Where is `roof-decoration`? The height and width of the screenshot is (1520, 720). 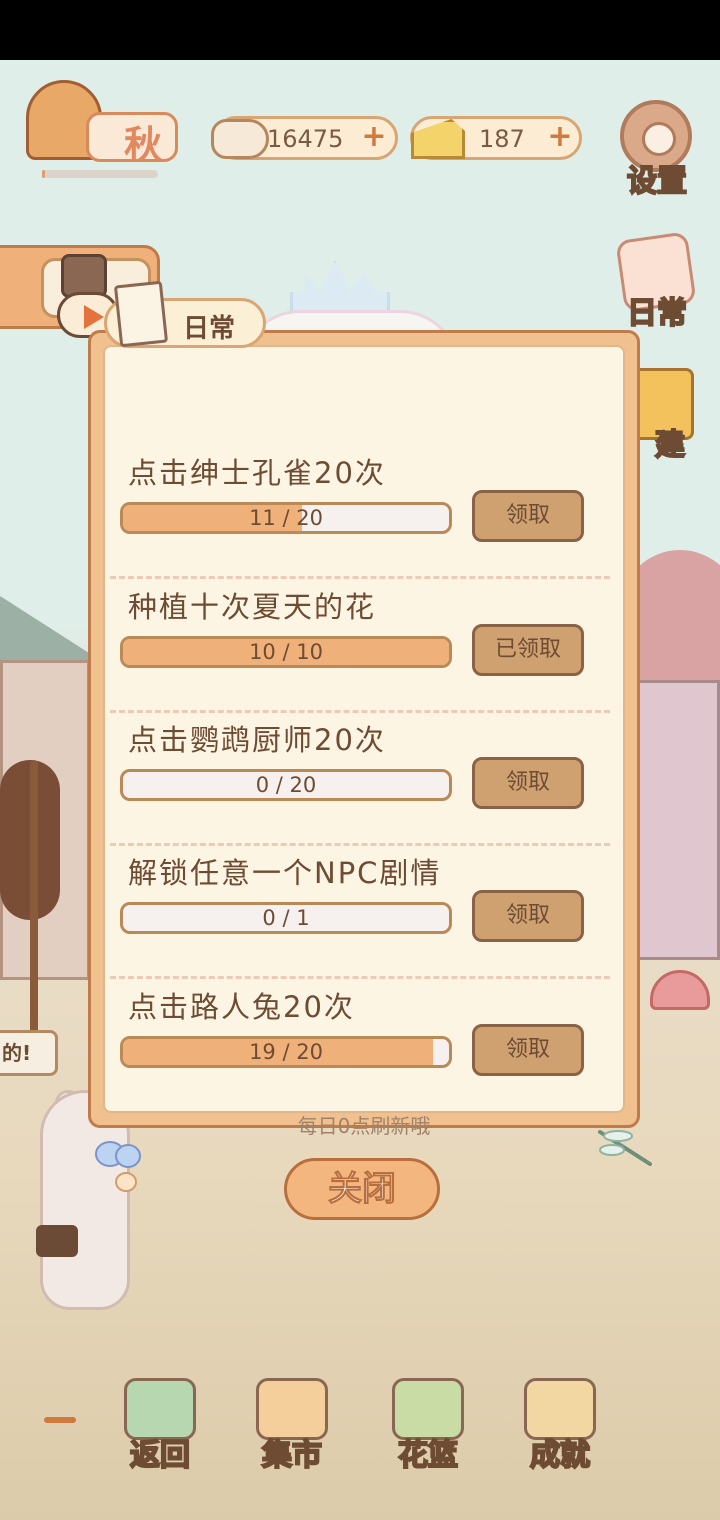 roof-decoration is located at coordinates (50, 628).